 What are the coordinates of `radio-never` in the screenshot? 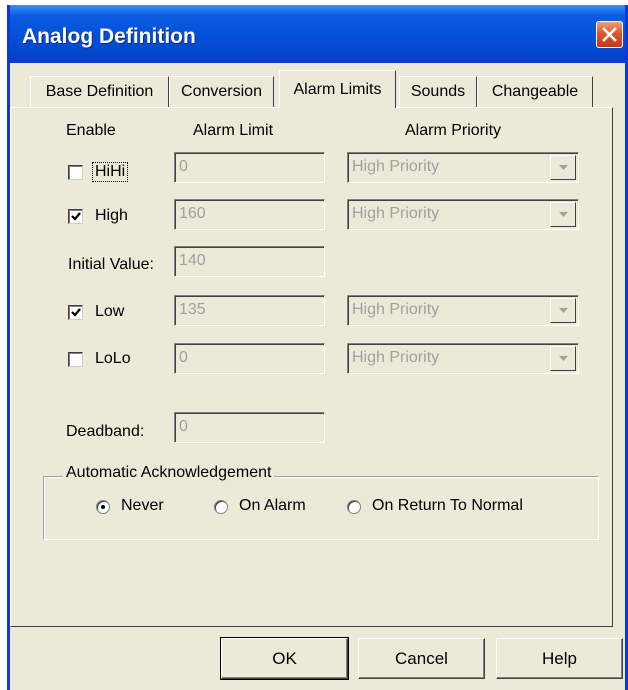 It's located at (103, 507).